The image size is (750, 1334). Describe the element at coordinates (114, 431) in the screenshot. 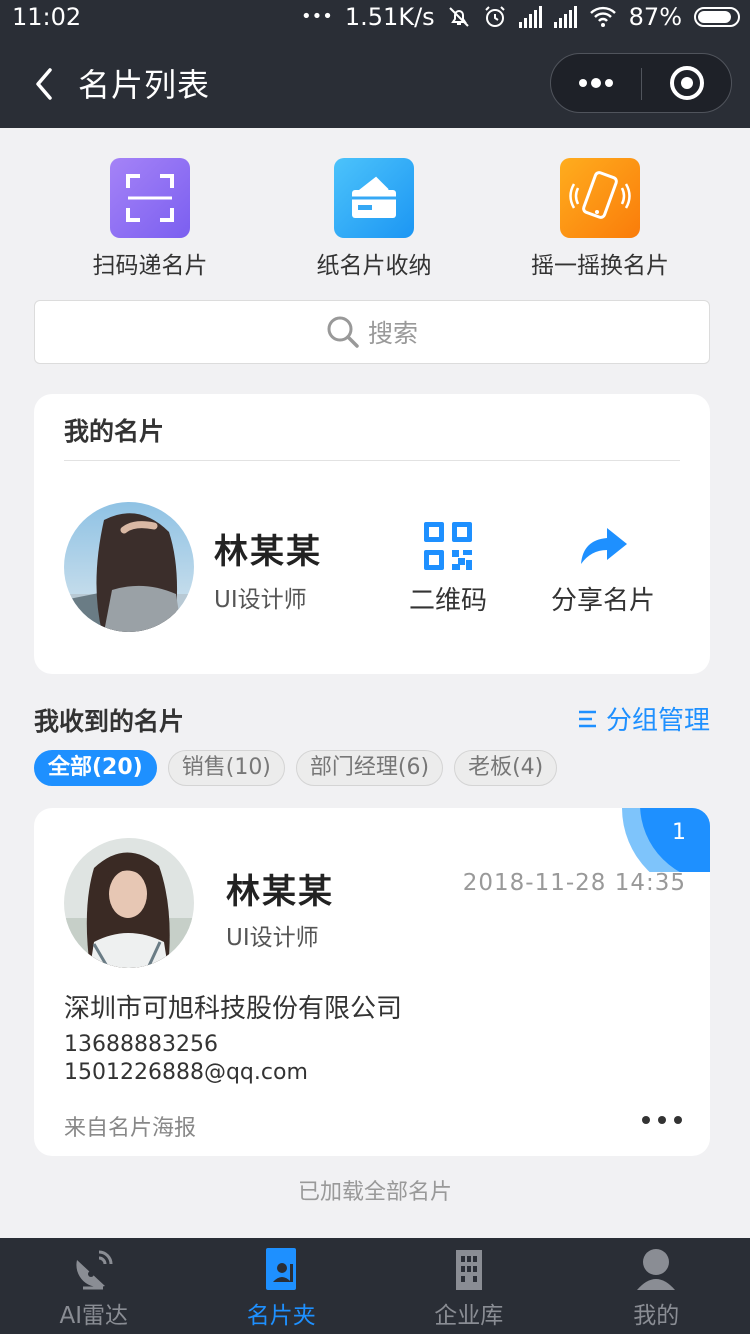

I see `my-card-title: 我的名片` at that location.